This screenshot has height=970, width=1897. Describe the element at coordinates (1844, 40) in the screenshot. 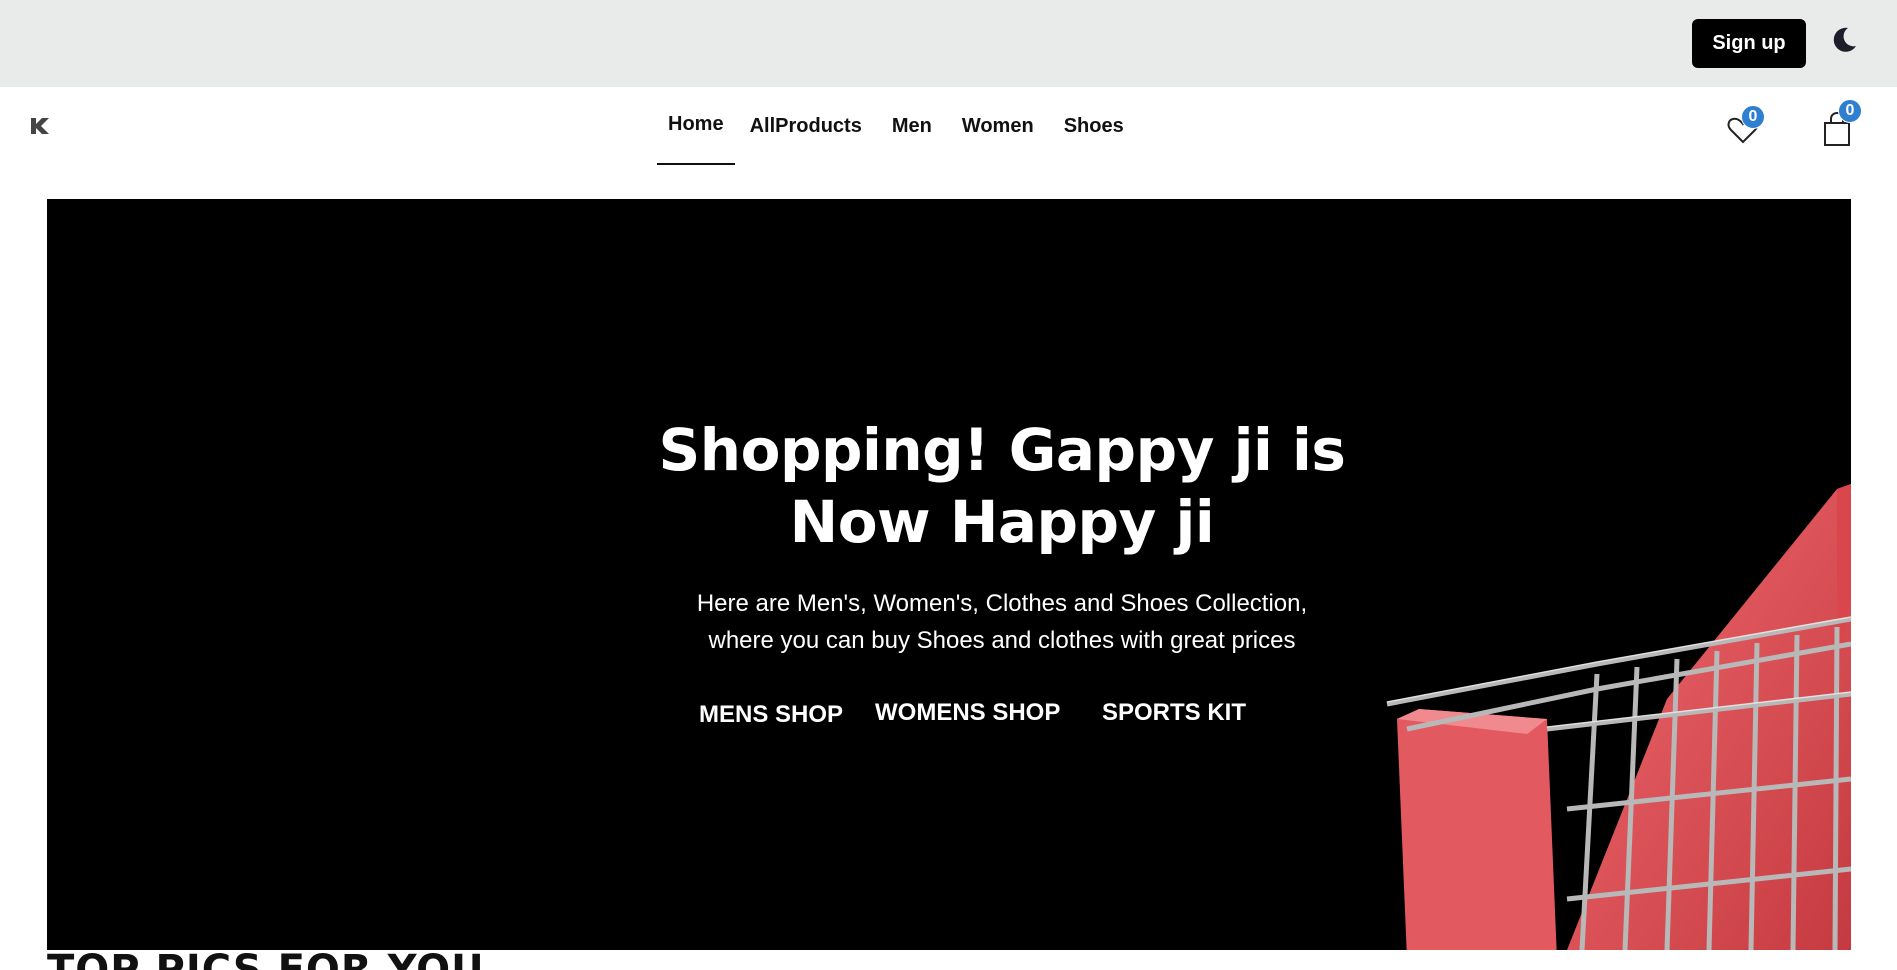

I see `moon-icon` at that location.